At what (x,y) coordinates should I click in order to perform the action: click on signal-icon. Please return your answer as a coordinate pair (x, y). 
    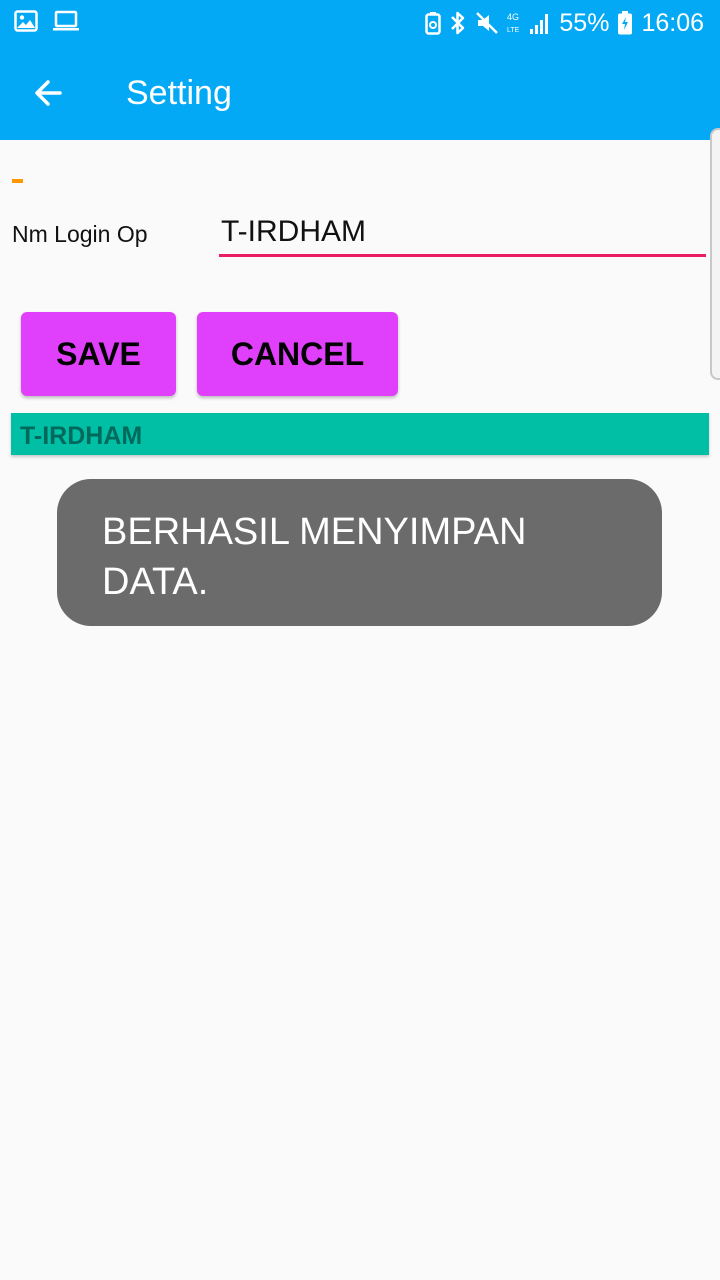
    Looking at the image, I should click on (539, 24).